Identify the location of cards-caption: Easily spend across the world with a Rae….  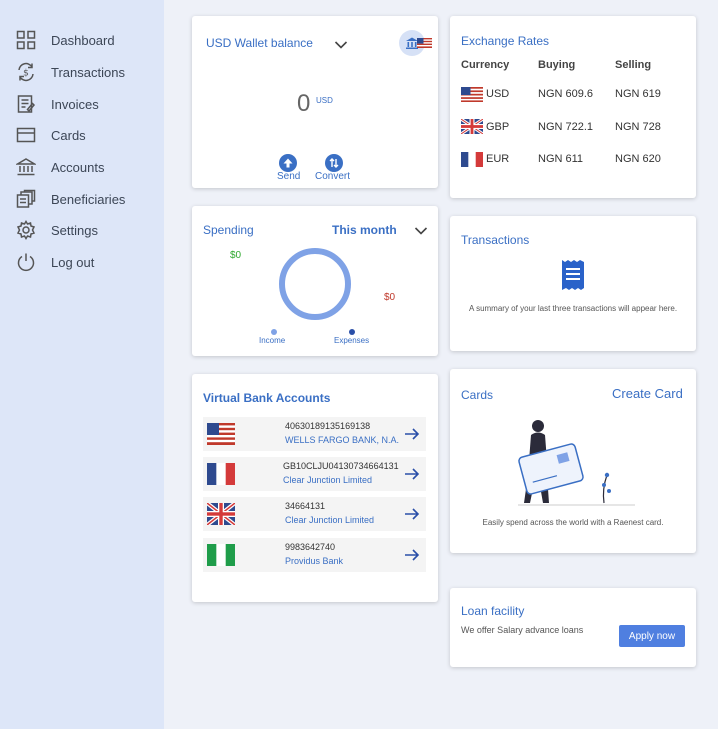
(573, 522).